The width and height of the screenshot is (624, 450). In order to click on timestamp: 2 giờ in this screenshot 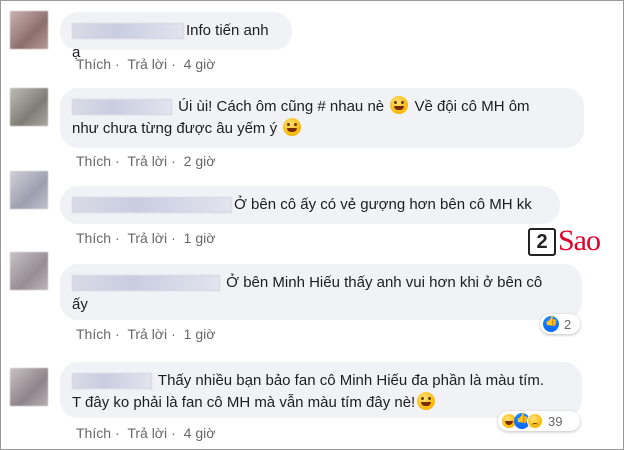, I will do `click(200, 161)`.